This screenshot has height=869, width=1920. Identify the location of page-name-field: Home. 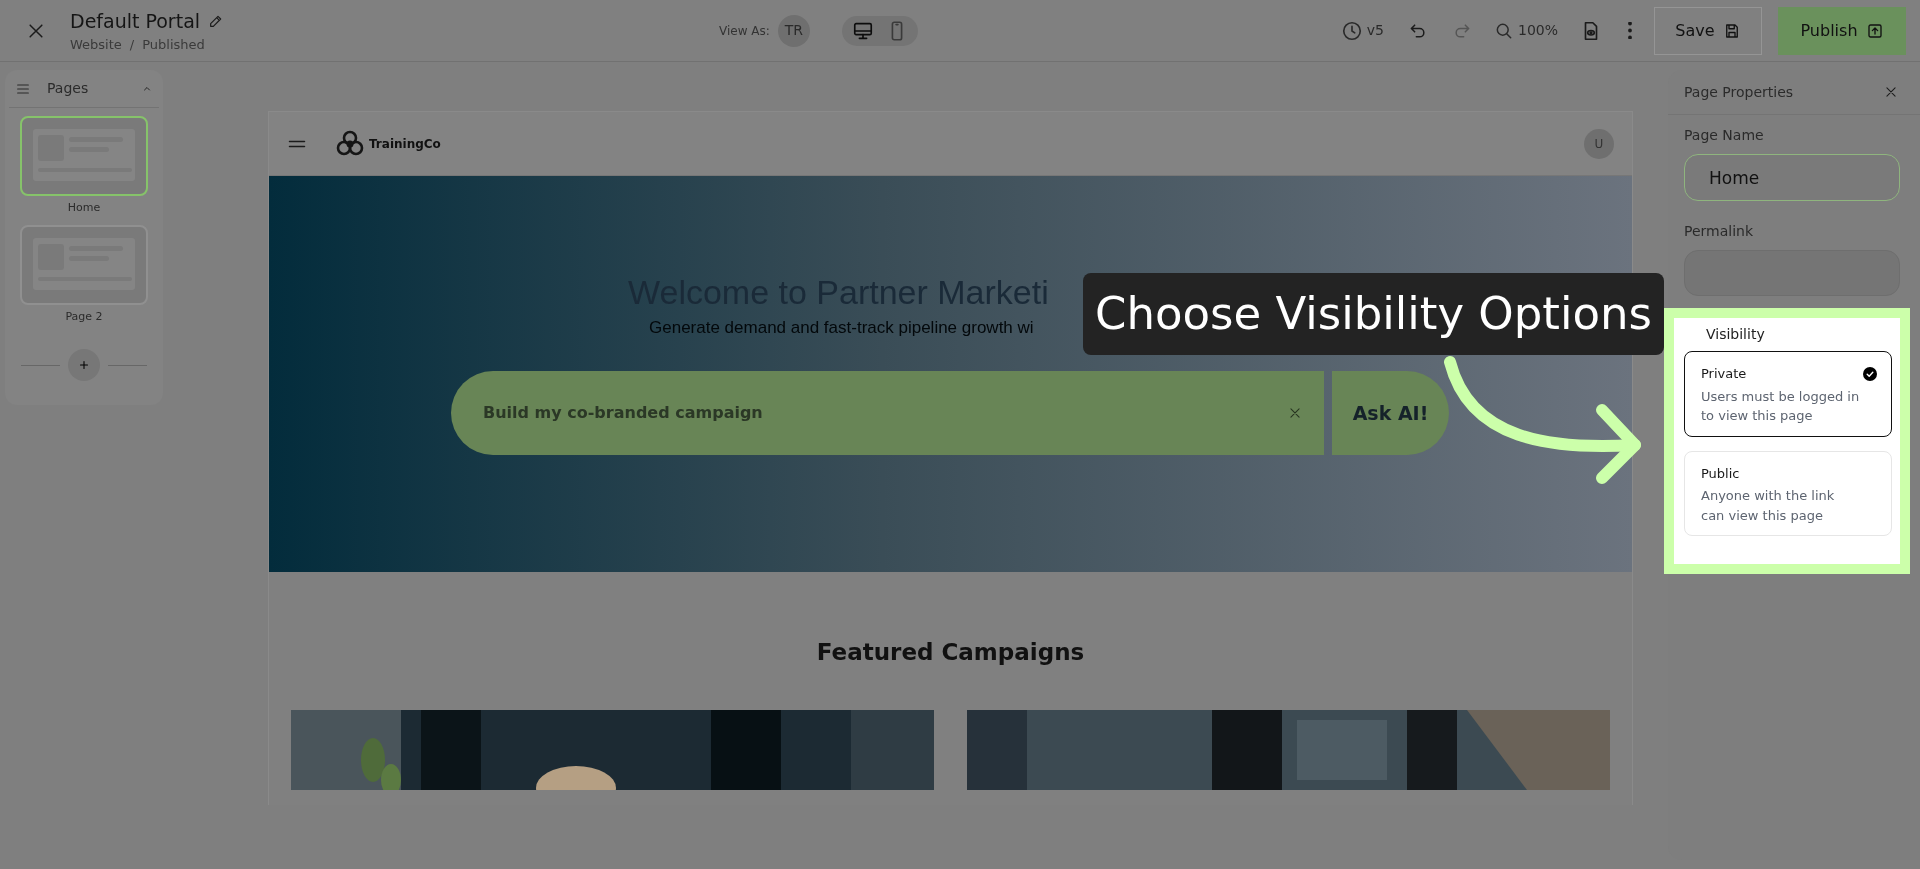
(1792, 177).